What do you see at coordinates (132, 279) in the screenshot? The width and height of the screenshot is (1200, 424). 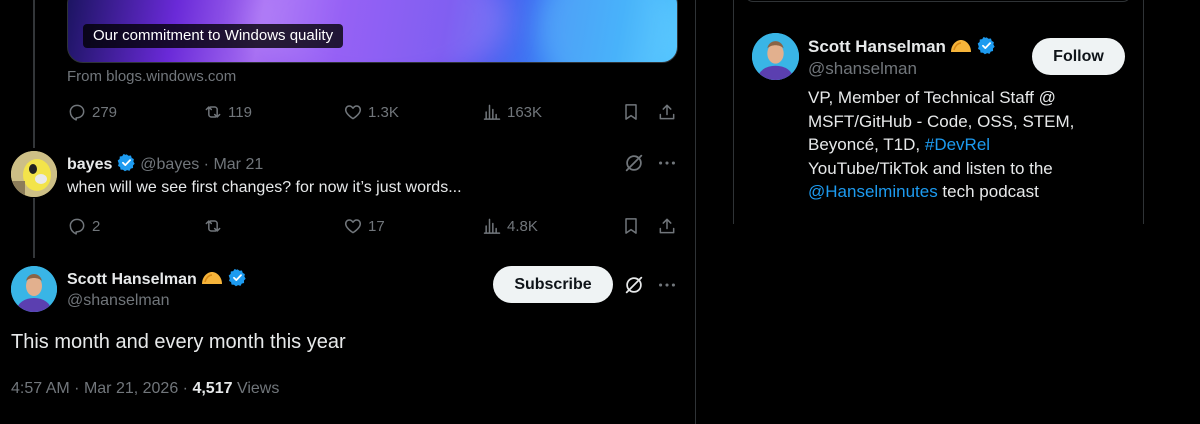 I see `author-name: Scott Hanselman` at bounding box center [132, 279].